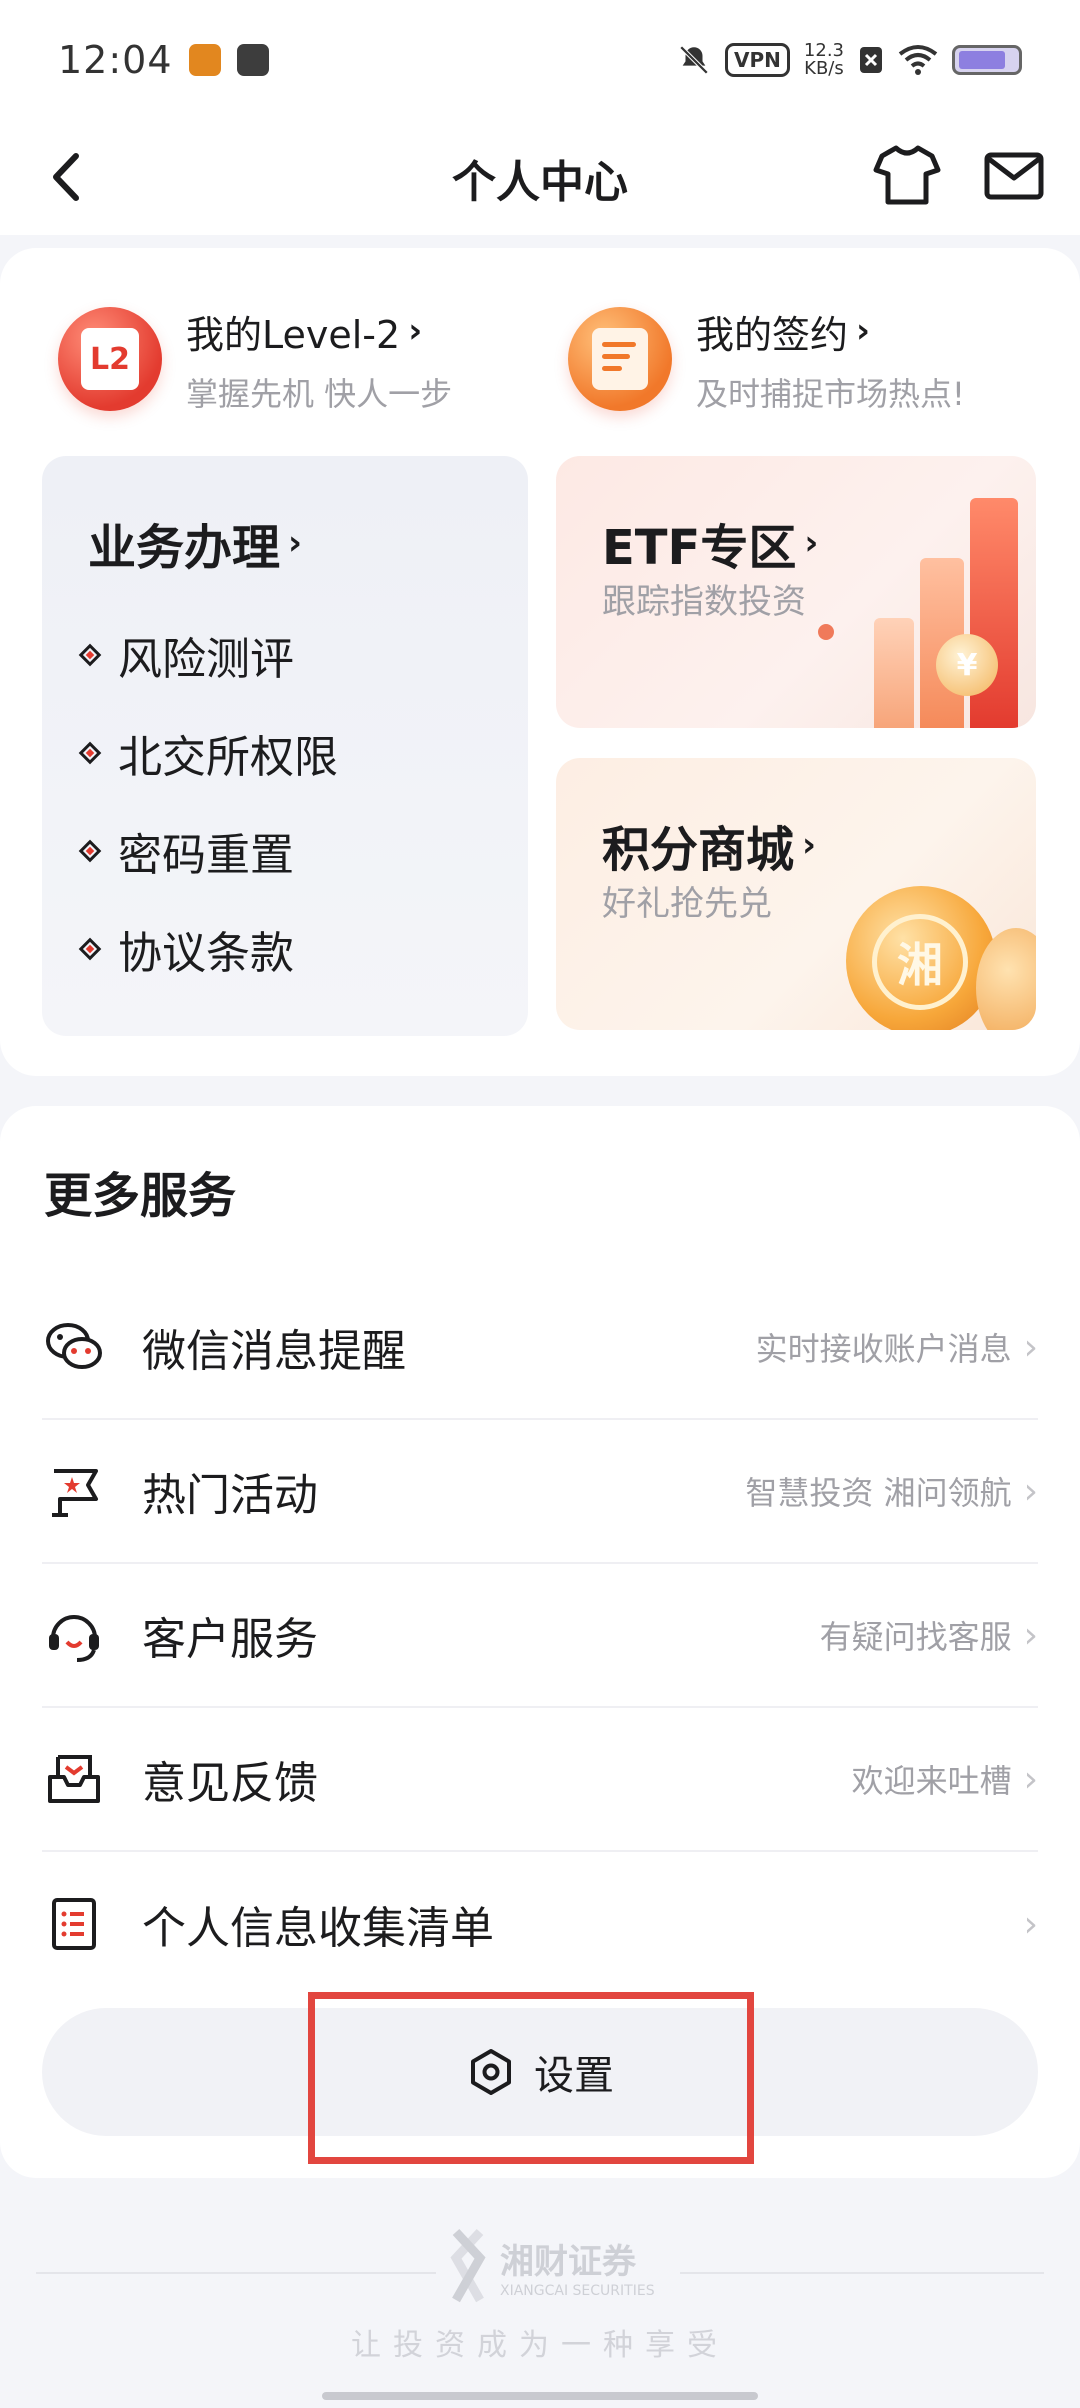 This screenshot has width=1080, height=2408. What do you see at coordinates (967, 665) in the screenshot?
I see `yuan-coin-icon: ¥` at bounding box center [967, 665].